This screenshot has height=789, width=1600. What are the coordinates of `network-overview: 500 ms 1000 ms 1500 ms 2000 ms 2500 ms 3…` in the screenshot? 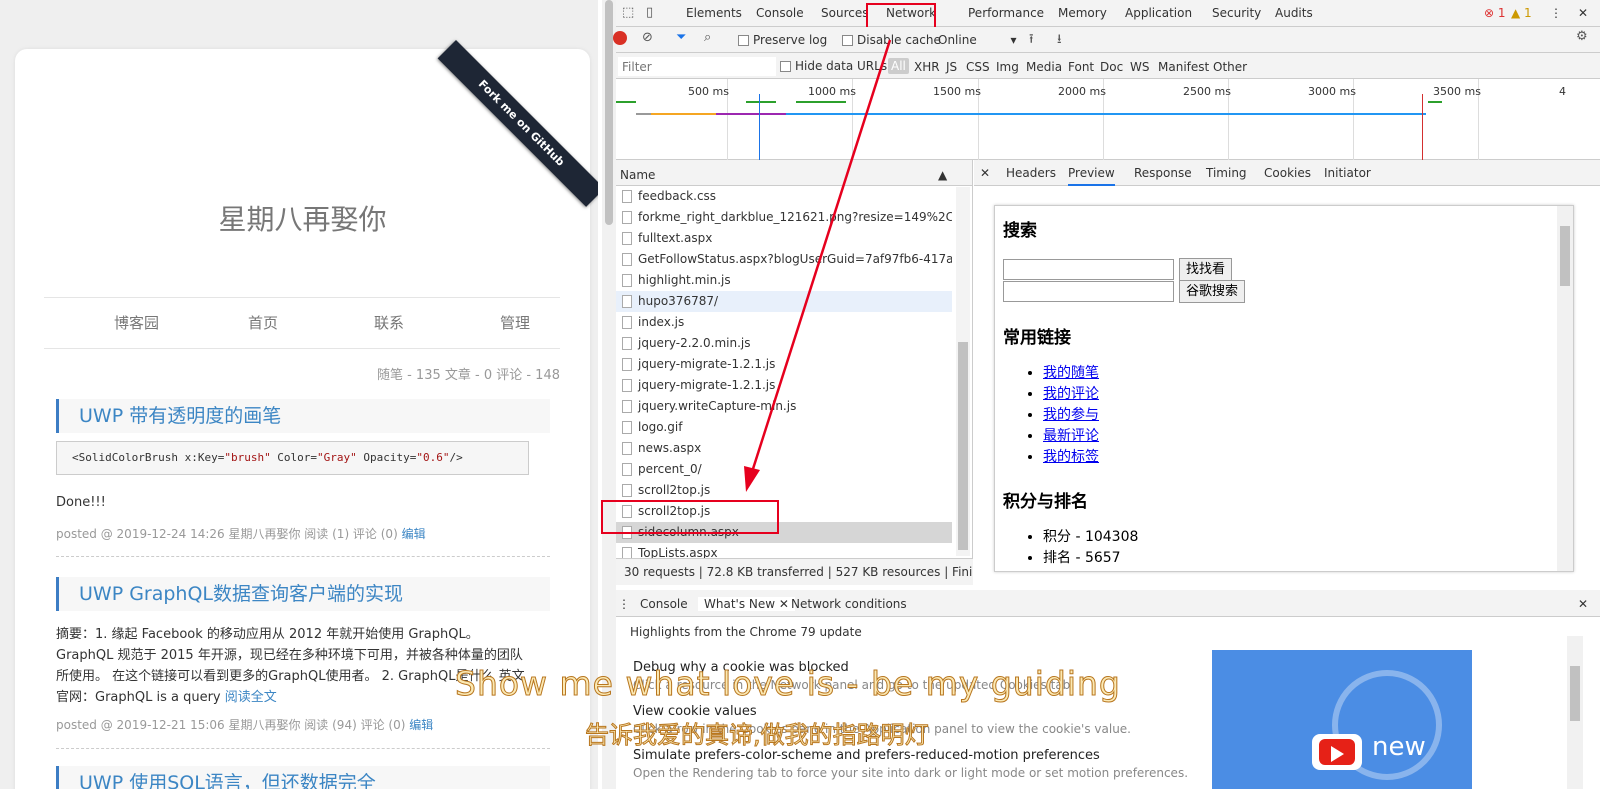 It's located at (1108, 119).